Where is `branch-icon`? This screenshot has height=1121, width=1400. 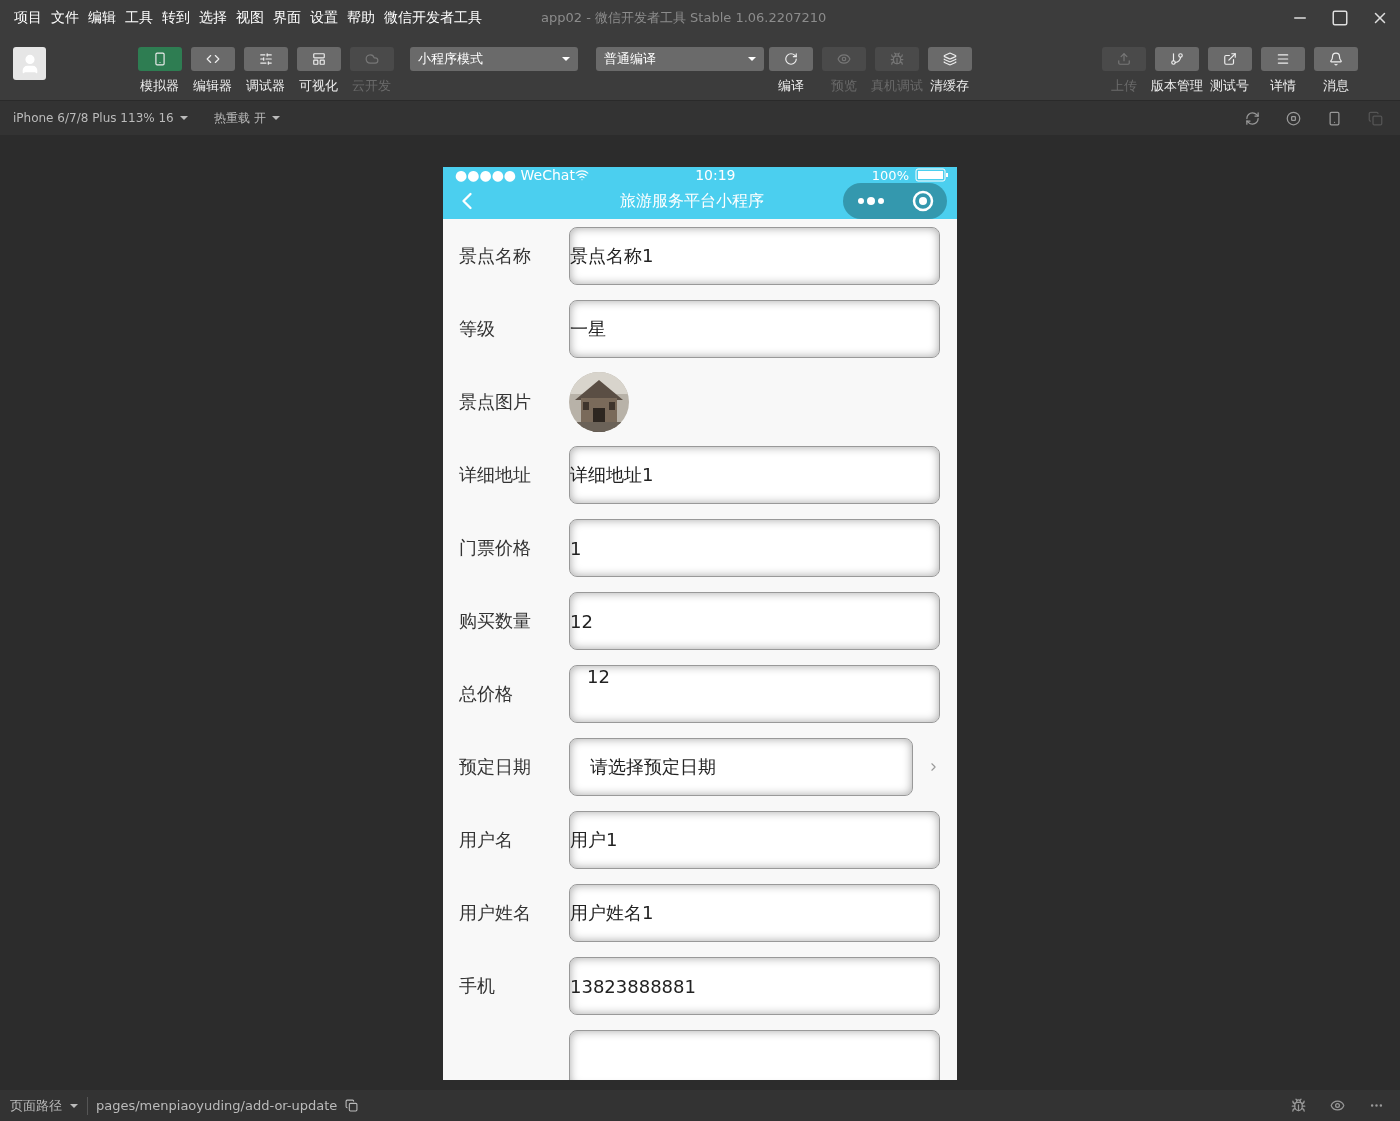 branch-icon is located at coordinates (1176, 59).